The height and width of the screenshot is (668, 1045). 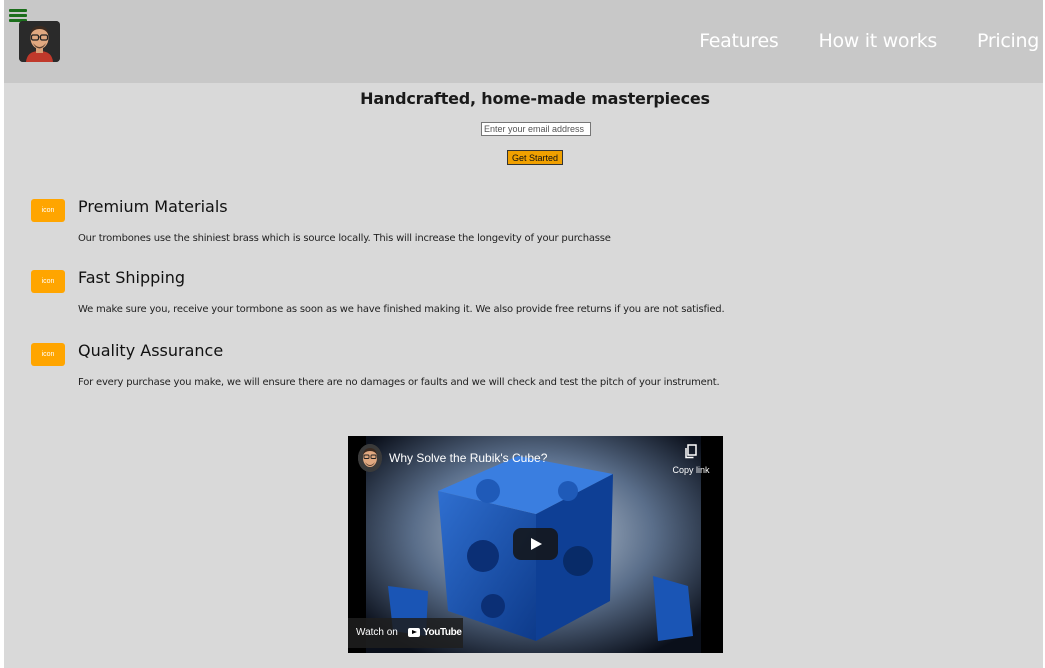 I want to click on nav-link-how-it-works: How it works, so click(x=878, y=41).